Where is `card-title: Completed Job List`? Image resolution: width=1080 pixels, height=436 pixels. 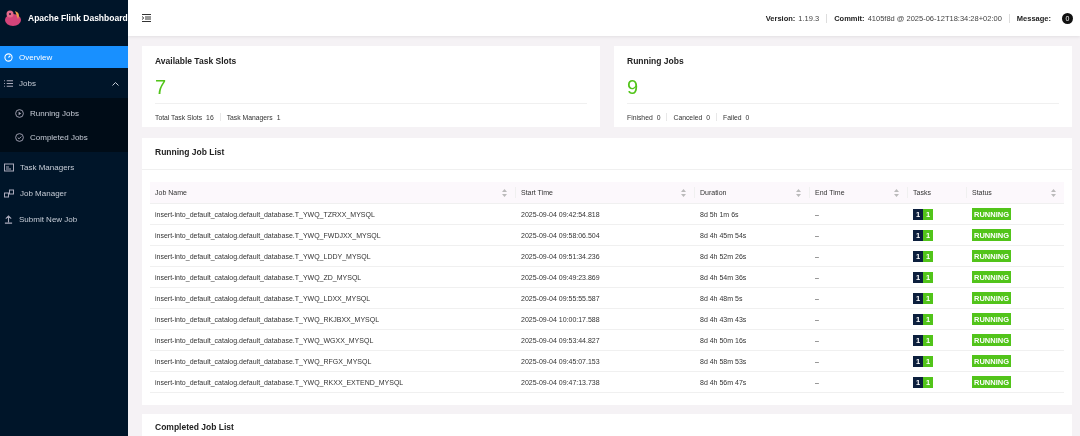 card-title: Completed Job List is located at coordinates (194, 427).